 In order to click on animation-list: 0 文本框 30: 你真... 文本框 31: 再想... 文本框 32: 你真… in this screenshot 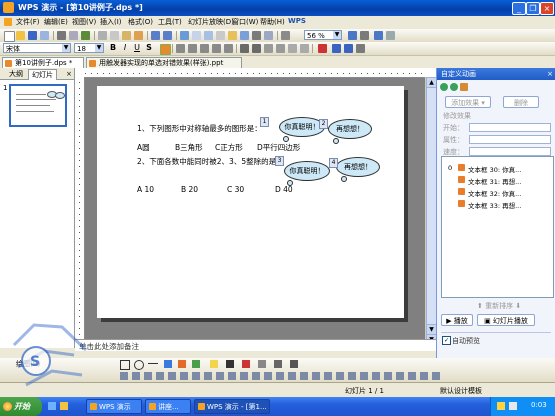, I will do `click(497, 227)`.